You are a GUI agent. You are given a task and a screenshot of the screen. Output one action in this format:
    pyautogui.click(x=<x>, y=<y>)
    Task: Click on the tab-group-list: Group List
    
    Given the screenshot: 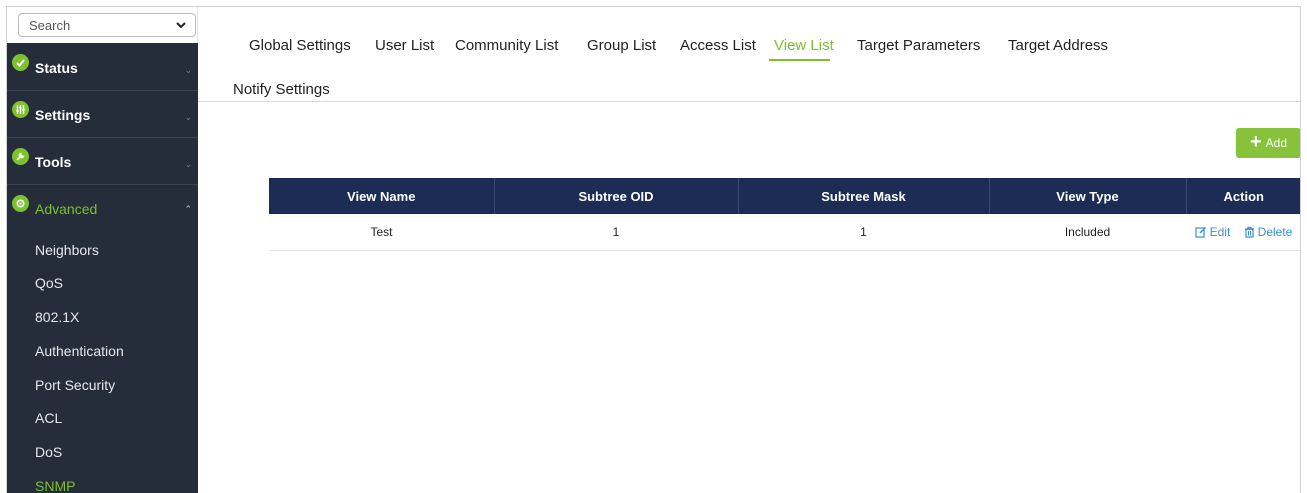 What is the action you would take?
    pyautogui.click(x=621, y=45)
    